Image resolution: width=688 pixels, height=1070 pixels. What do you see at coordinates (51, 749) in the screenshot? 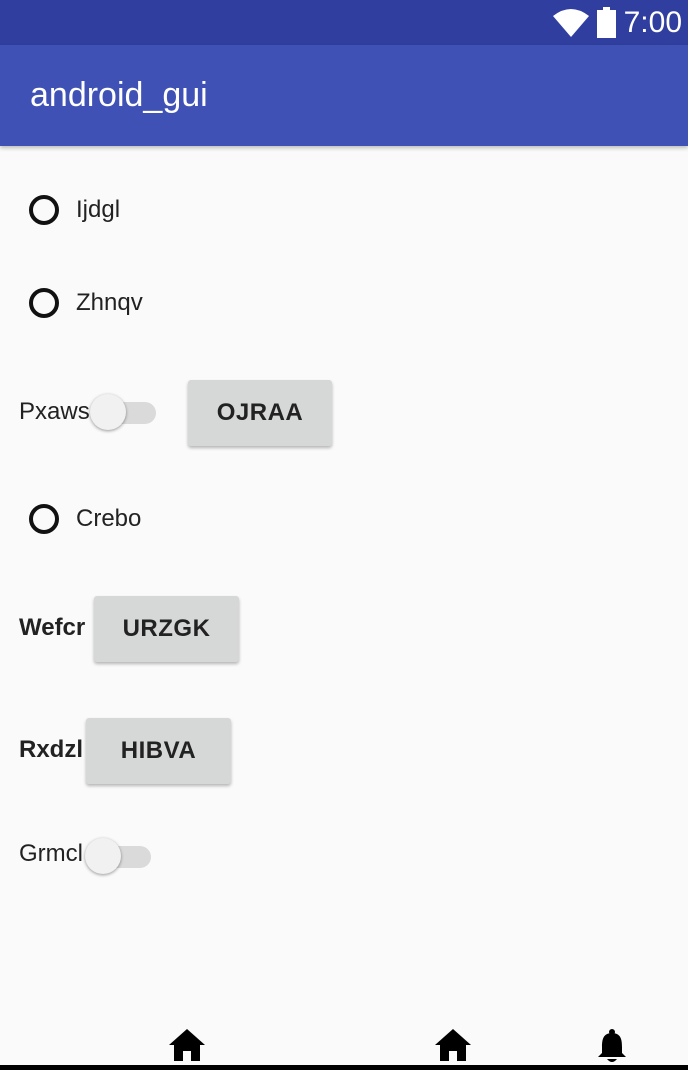
I see `label-rxdzl: Rxdzl` at bounding box center [51, 749].